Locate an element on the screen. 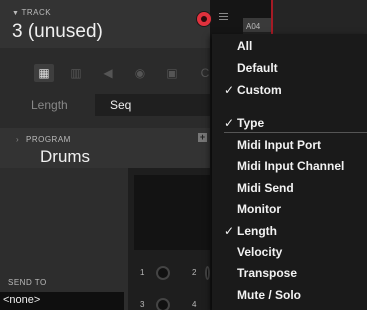 The width and height of the screenshot is (367, 310). menu-item-label: All is located at coordinates (245, 46).